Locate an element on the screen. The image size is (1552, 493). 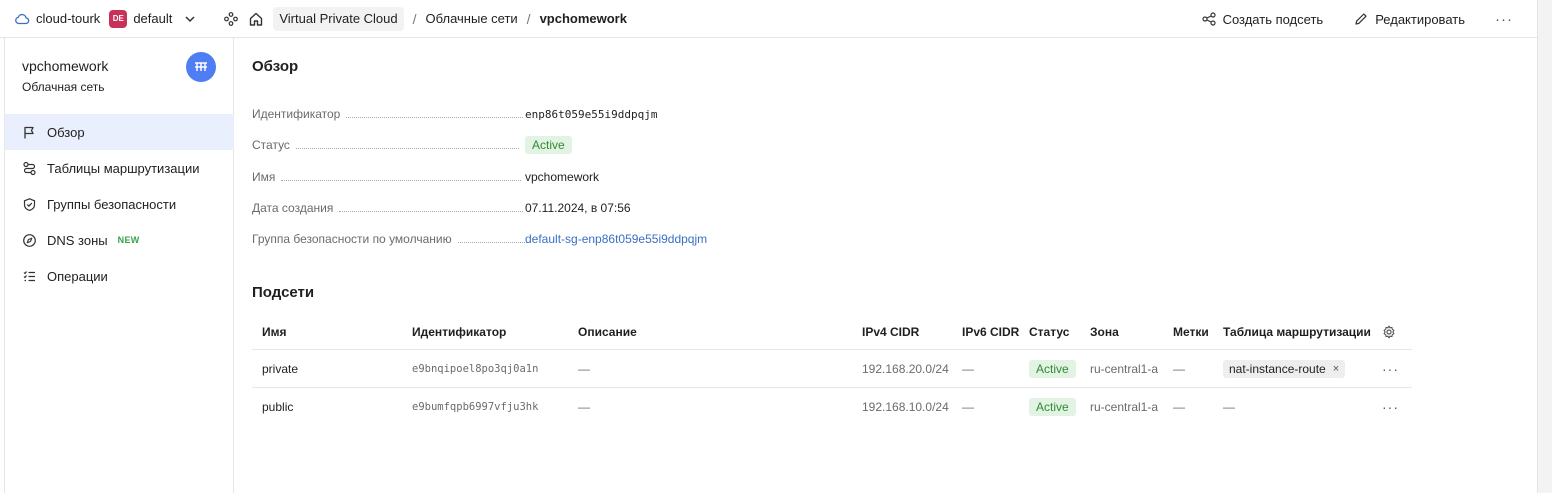
prop-label: Идентификатор is located at coordinates (296, 114).